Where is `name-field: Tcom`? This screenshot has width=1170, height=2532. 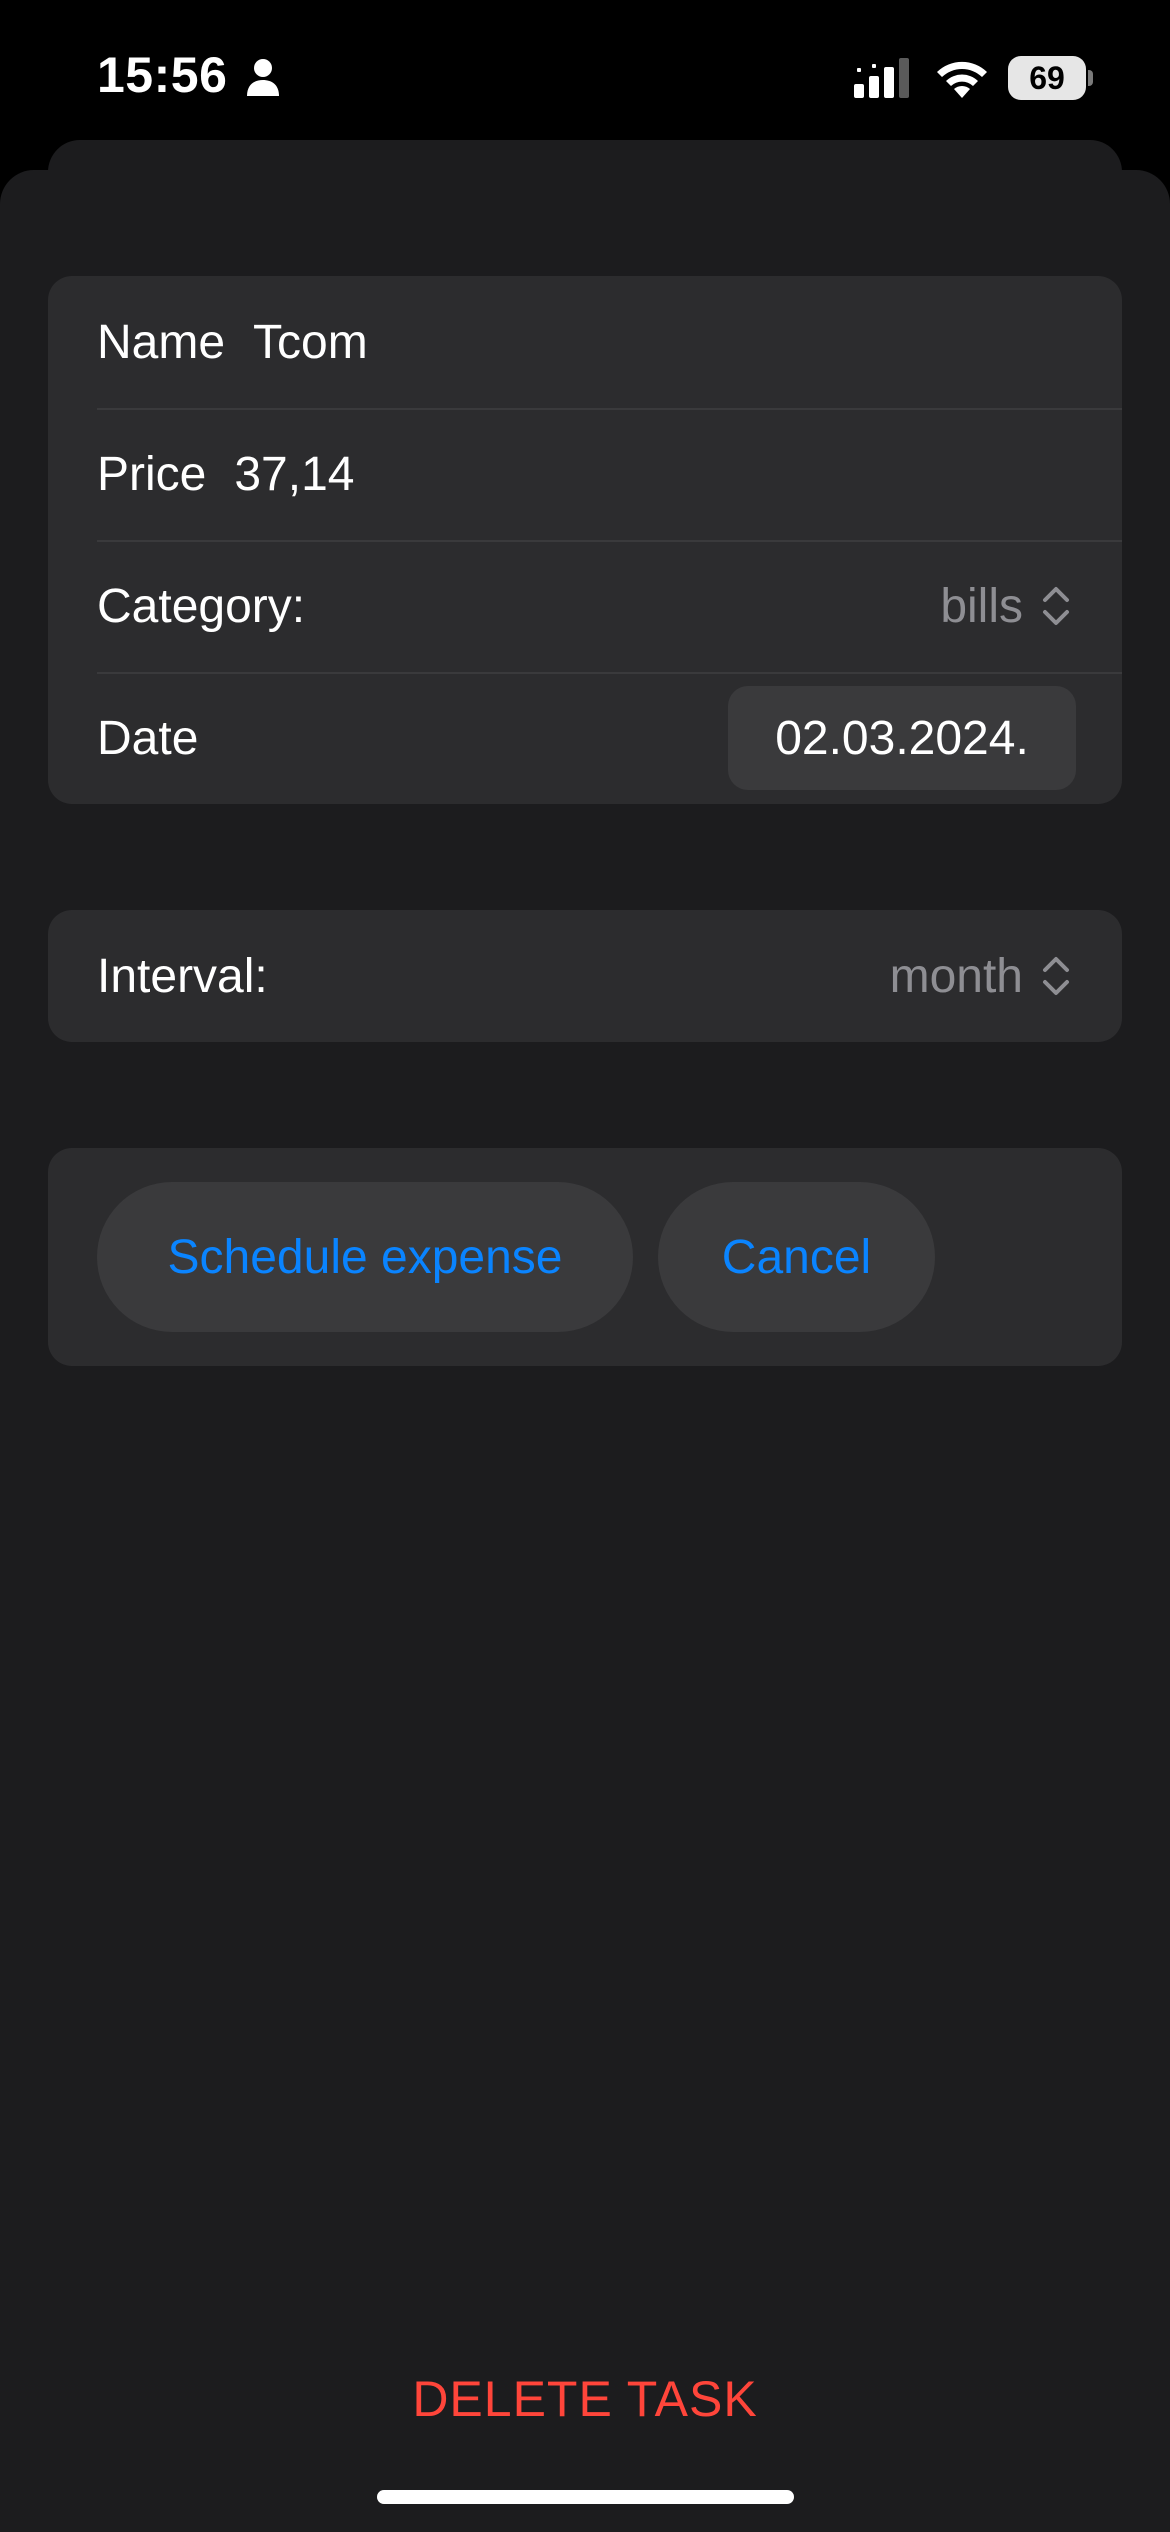 name-field: Tcom is located at coordinates (310, 342).